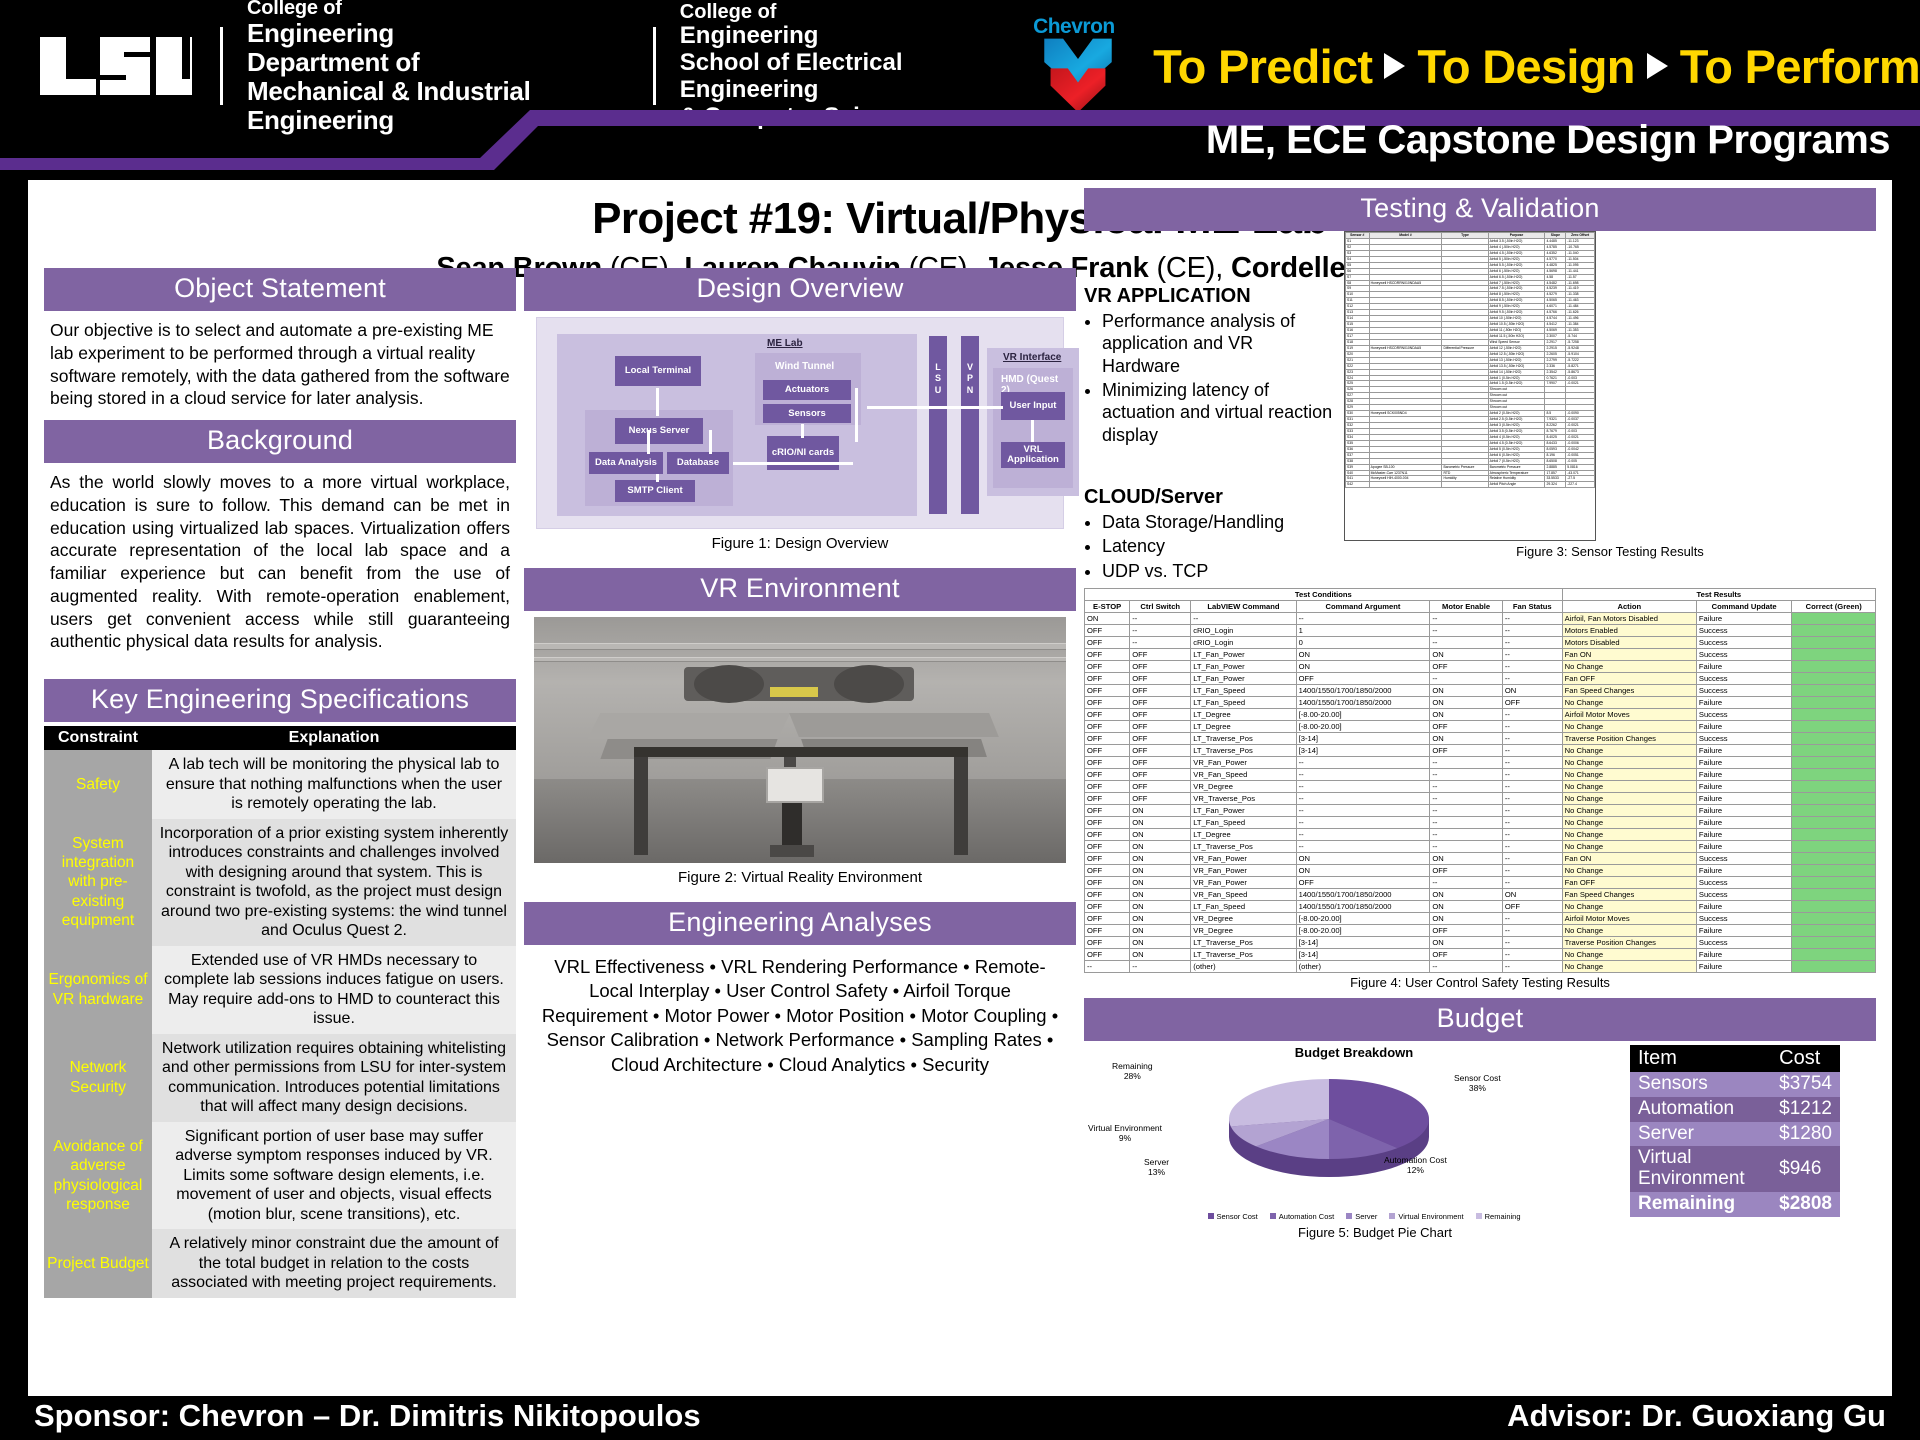 The width and height of the screenshot is (1920, 1440). Describe the element at coordinates (710, 442) in the screenshot. I see `arrow-server-database` at that location.